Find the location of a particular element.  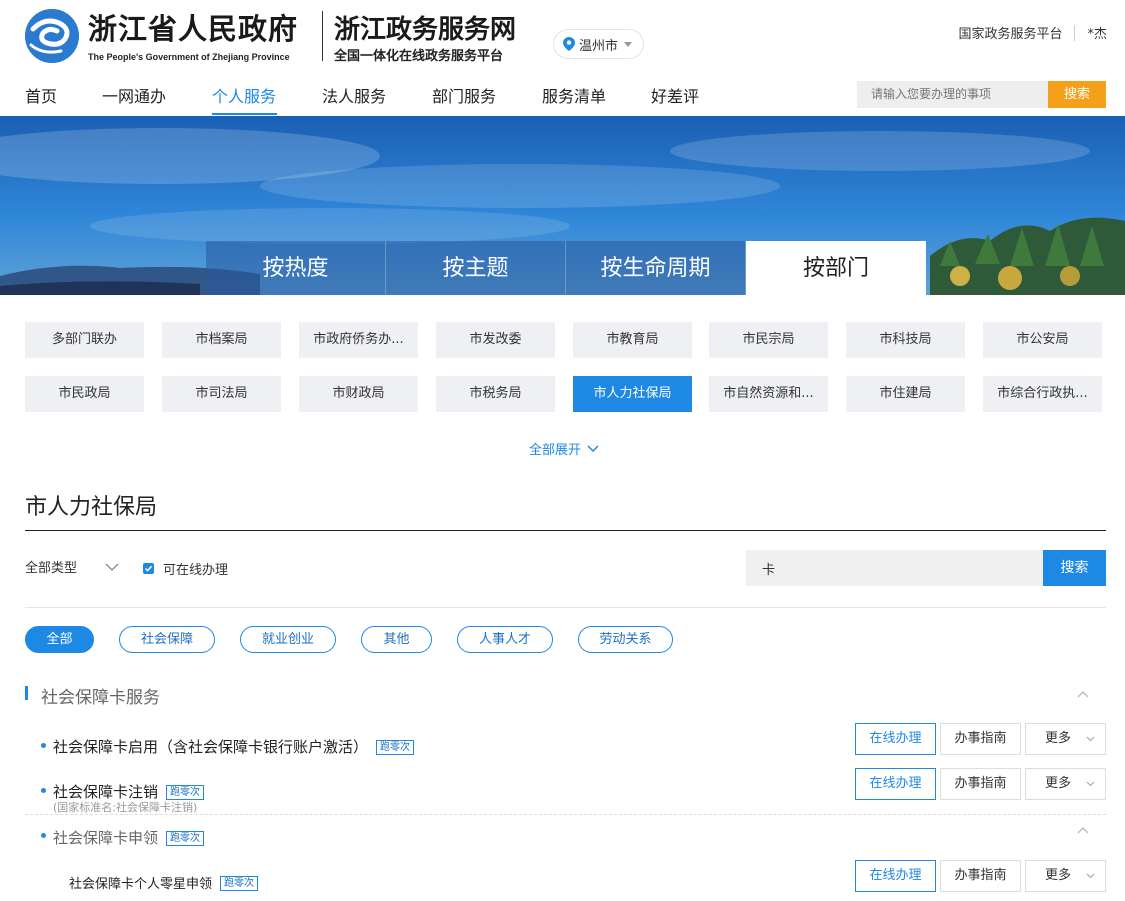

nav-home: 首页 is located at coordinates (41, 95).